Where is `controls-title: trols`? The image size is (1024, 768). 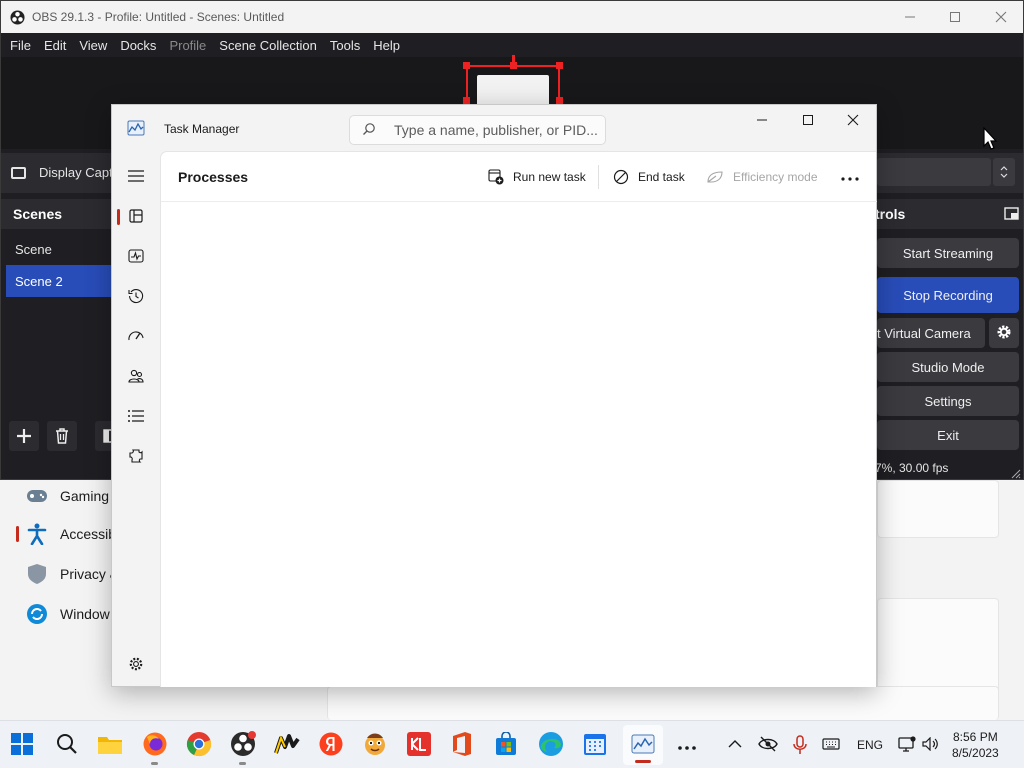
controls-title: trols is located at coordinates (890, 214).